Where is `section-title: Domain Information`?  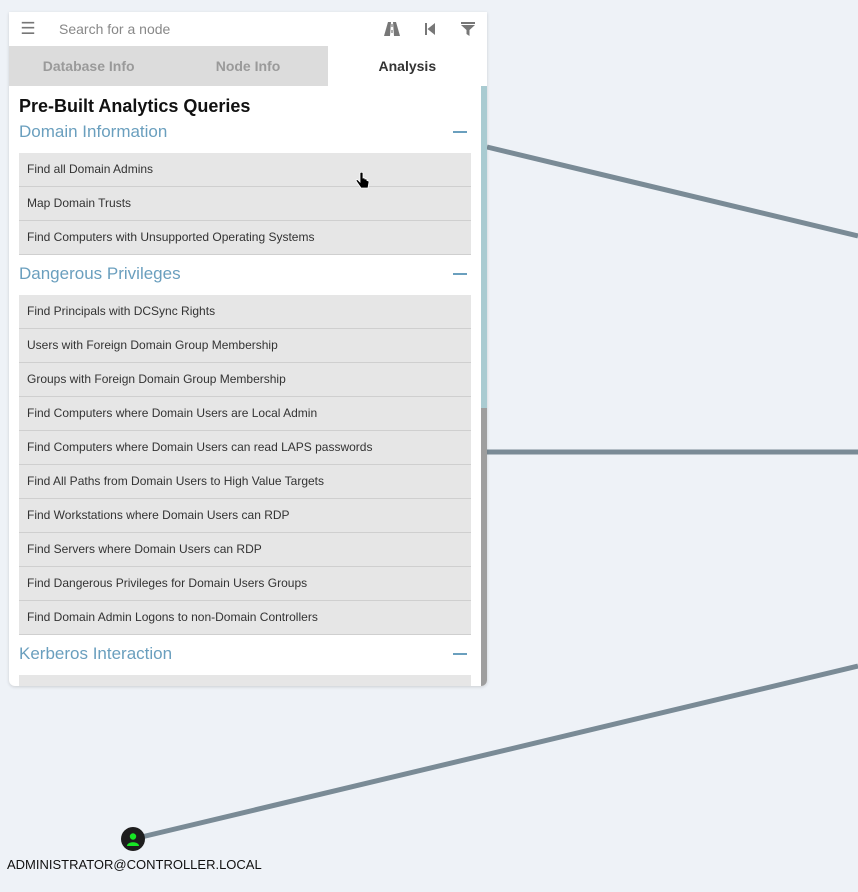
section-title: Domain Information is located at coordinates (93, 131).